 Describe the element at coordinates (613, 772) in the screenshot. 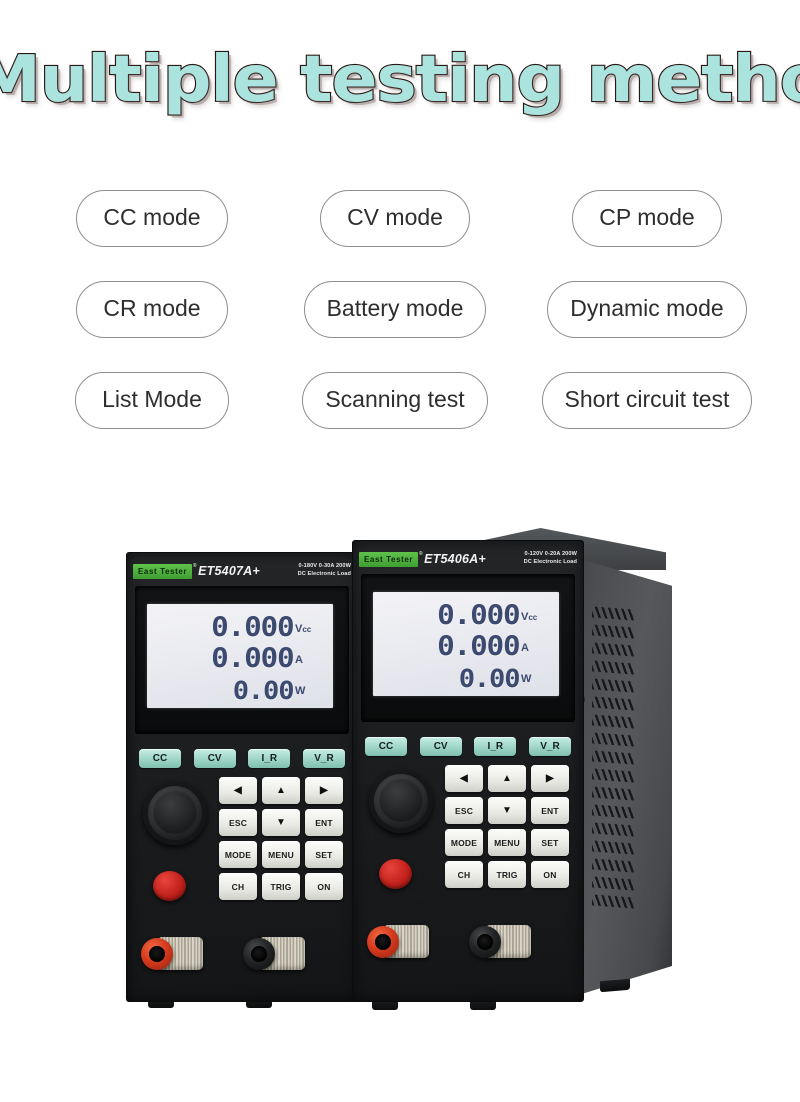

I see `ventilation-slots-icon` at that location.